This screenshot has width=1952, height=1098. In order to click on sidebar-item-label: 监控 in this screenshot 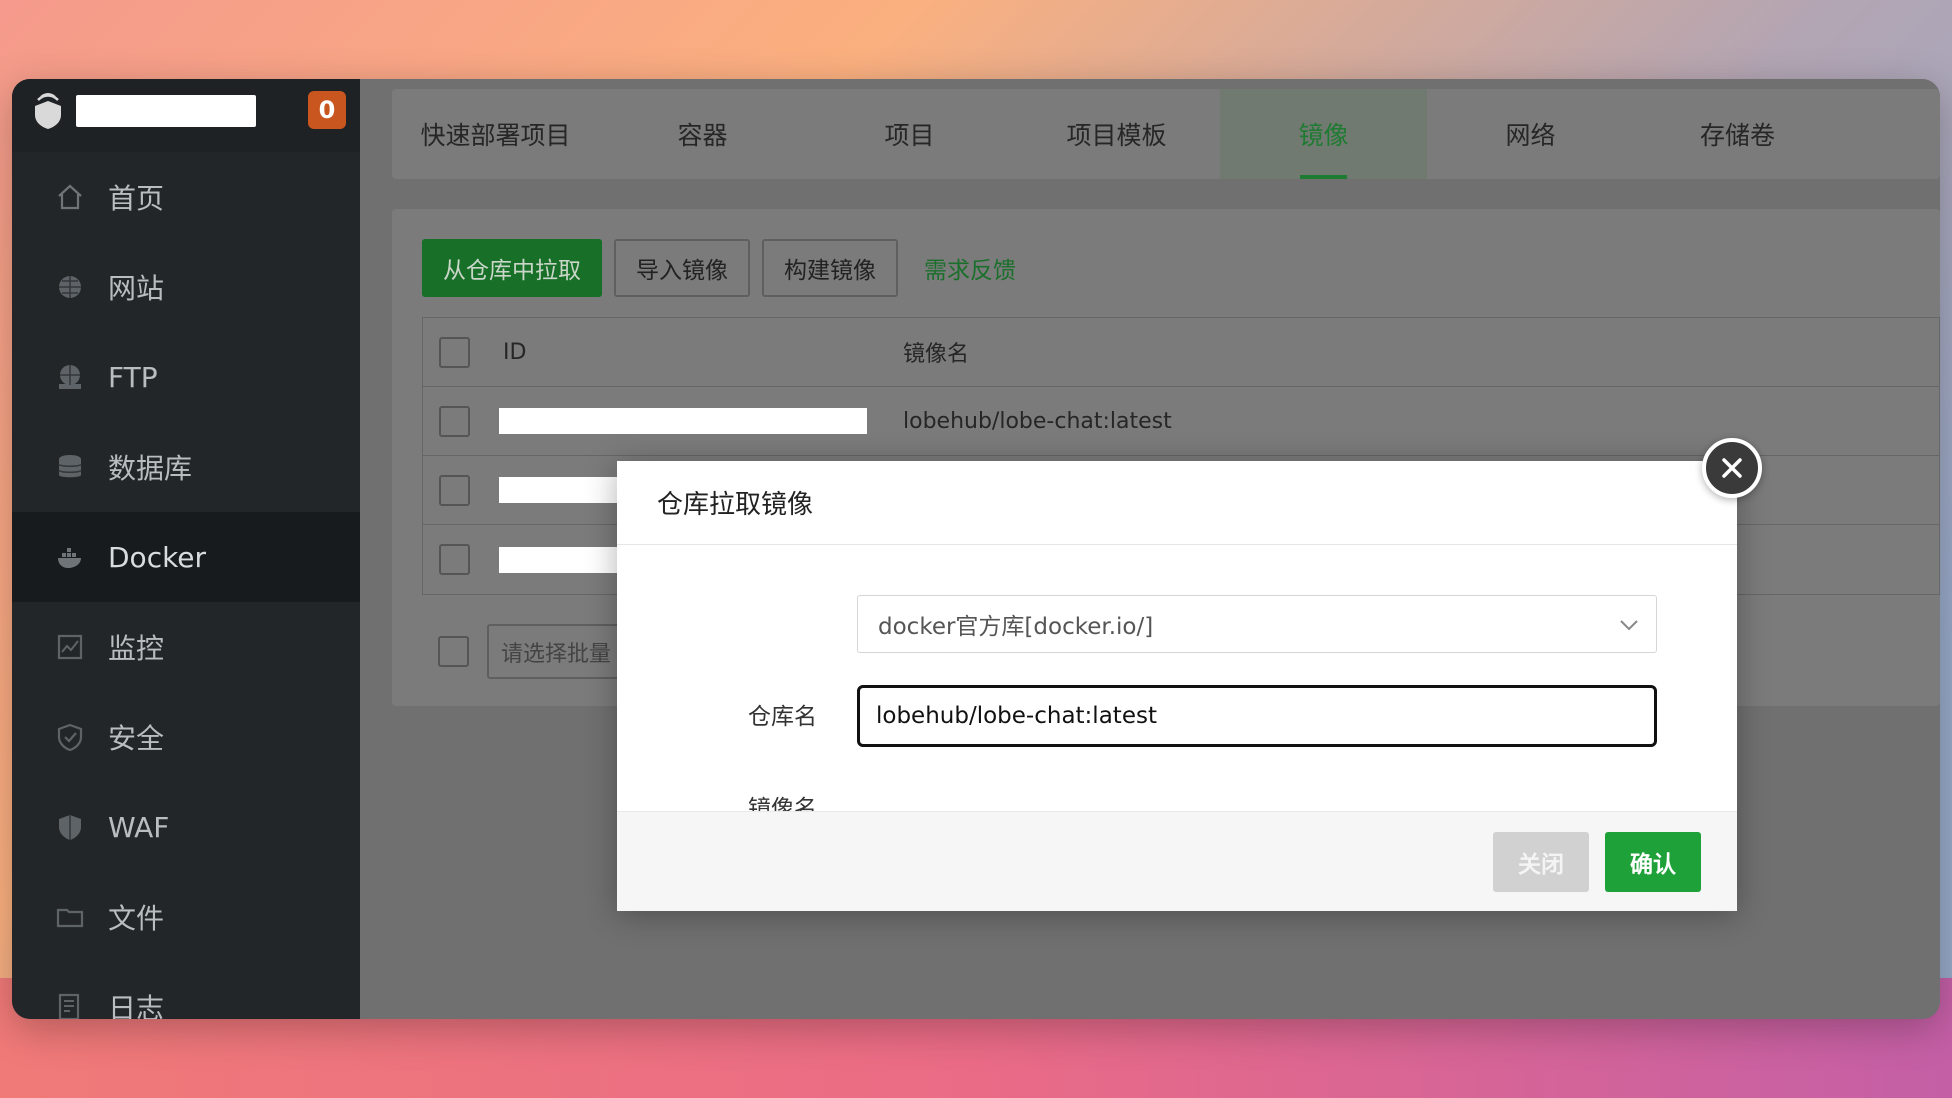, I will do `click(136, 647)`.